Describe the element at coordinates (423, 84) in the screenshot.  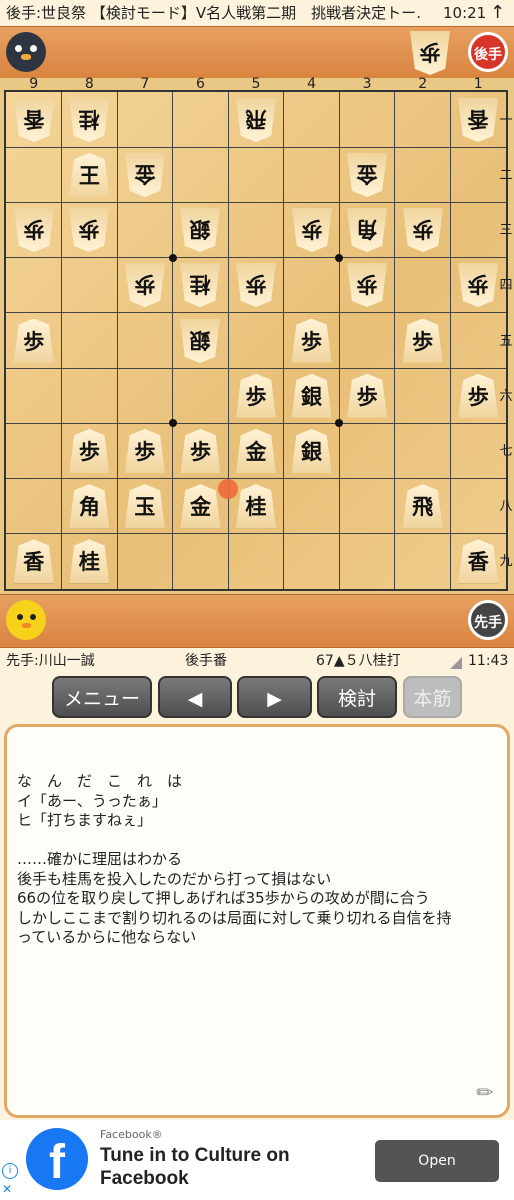
I see `column-label: 2` at that location.